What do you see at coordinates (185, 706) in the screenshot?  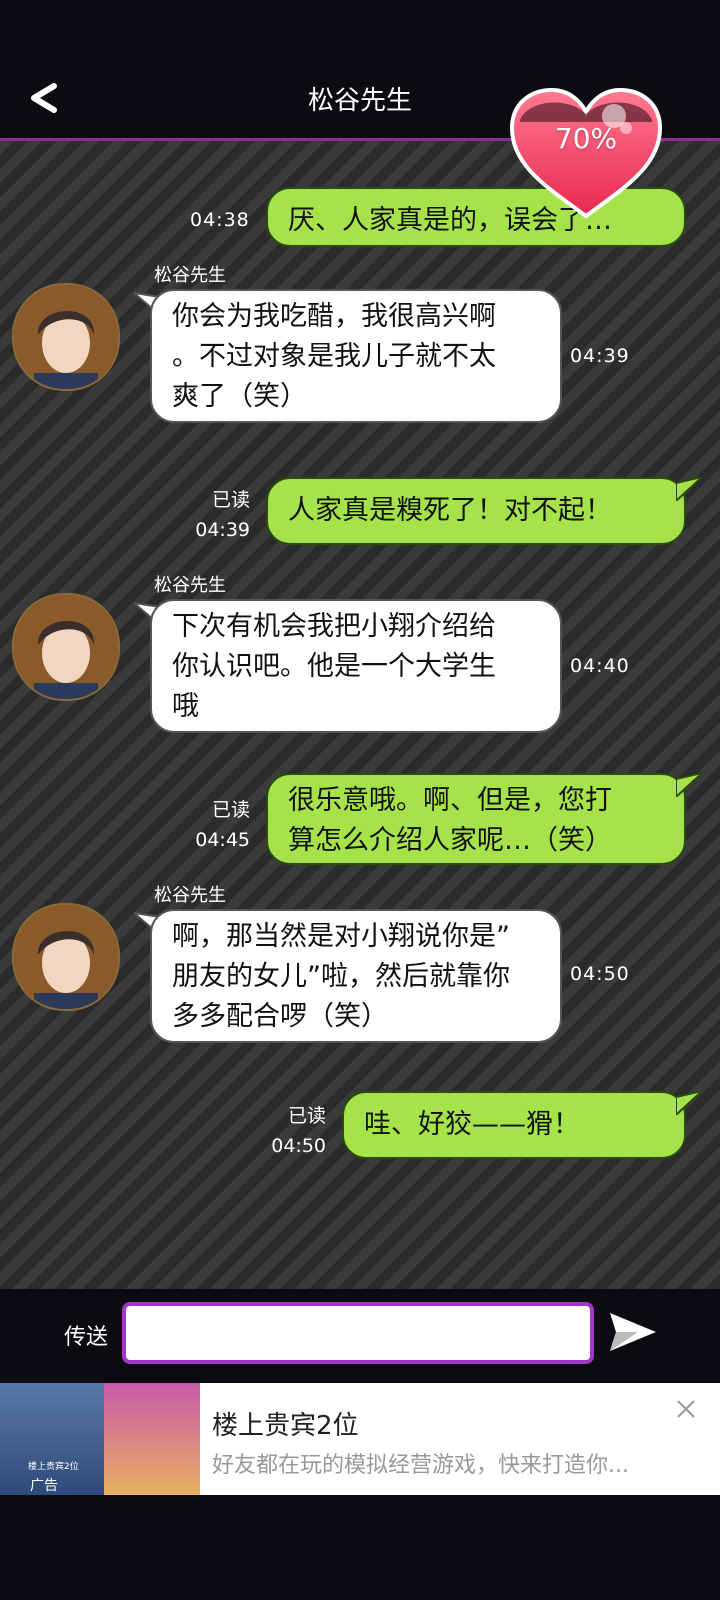 I see `message-line: 哦` at bounding box center [185, 706].